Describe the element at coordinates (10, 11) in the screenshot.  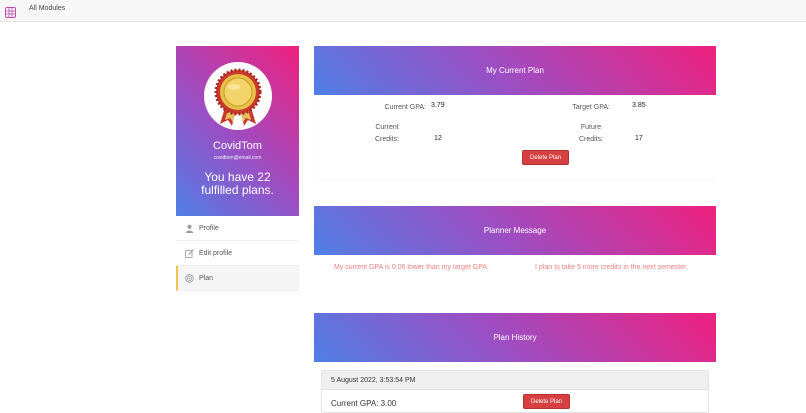
I see `grid-logo-icon` at that location.